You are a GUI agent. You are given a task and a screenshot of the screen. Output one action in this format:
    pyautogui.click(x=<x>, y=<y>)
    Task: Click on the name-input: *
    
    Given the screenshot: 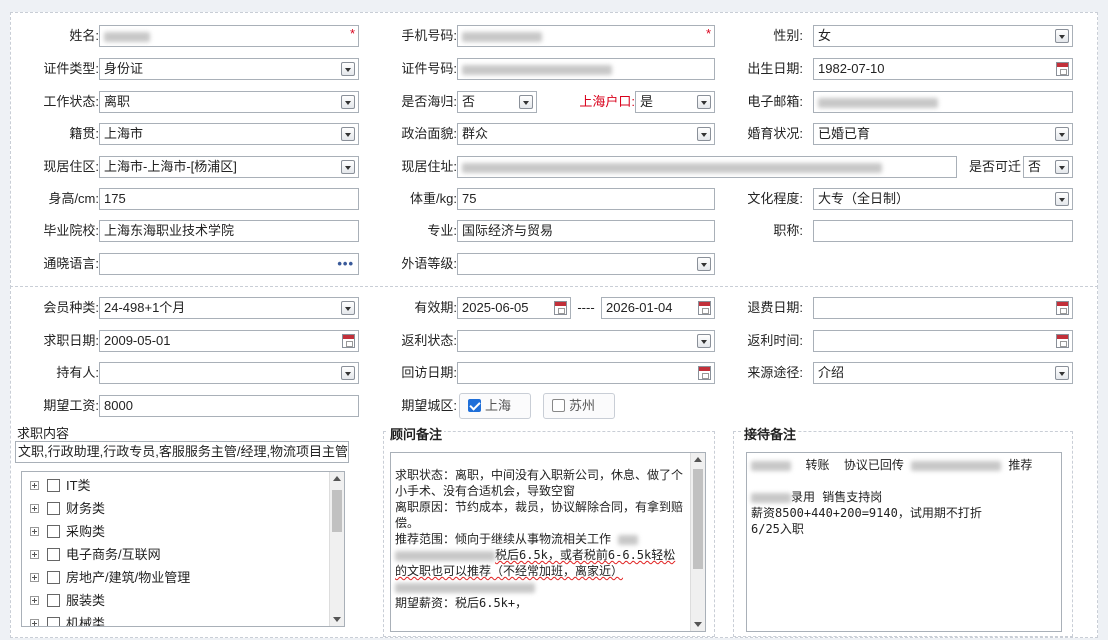 What is the action you would take?
    pyautogui.click(x=229, y=36)
    